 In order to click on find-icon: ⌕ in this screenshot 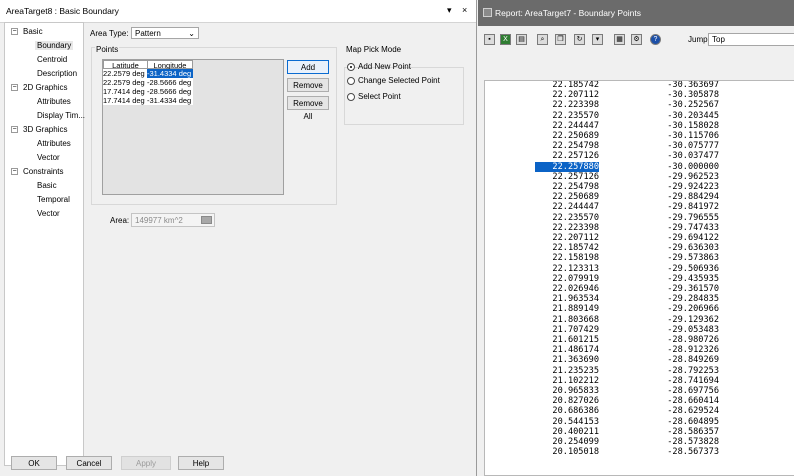, I will do `click(542, 39)`.